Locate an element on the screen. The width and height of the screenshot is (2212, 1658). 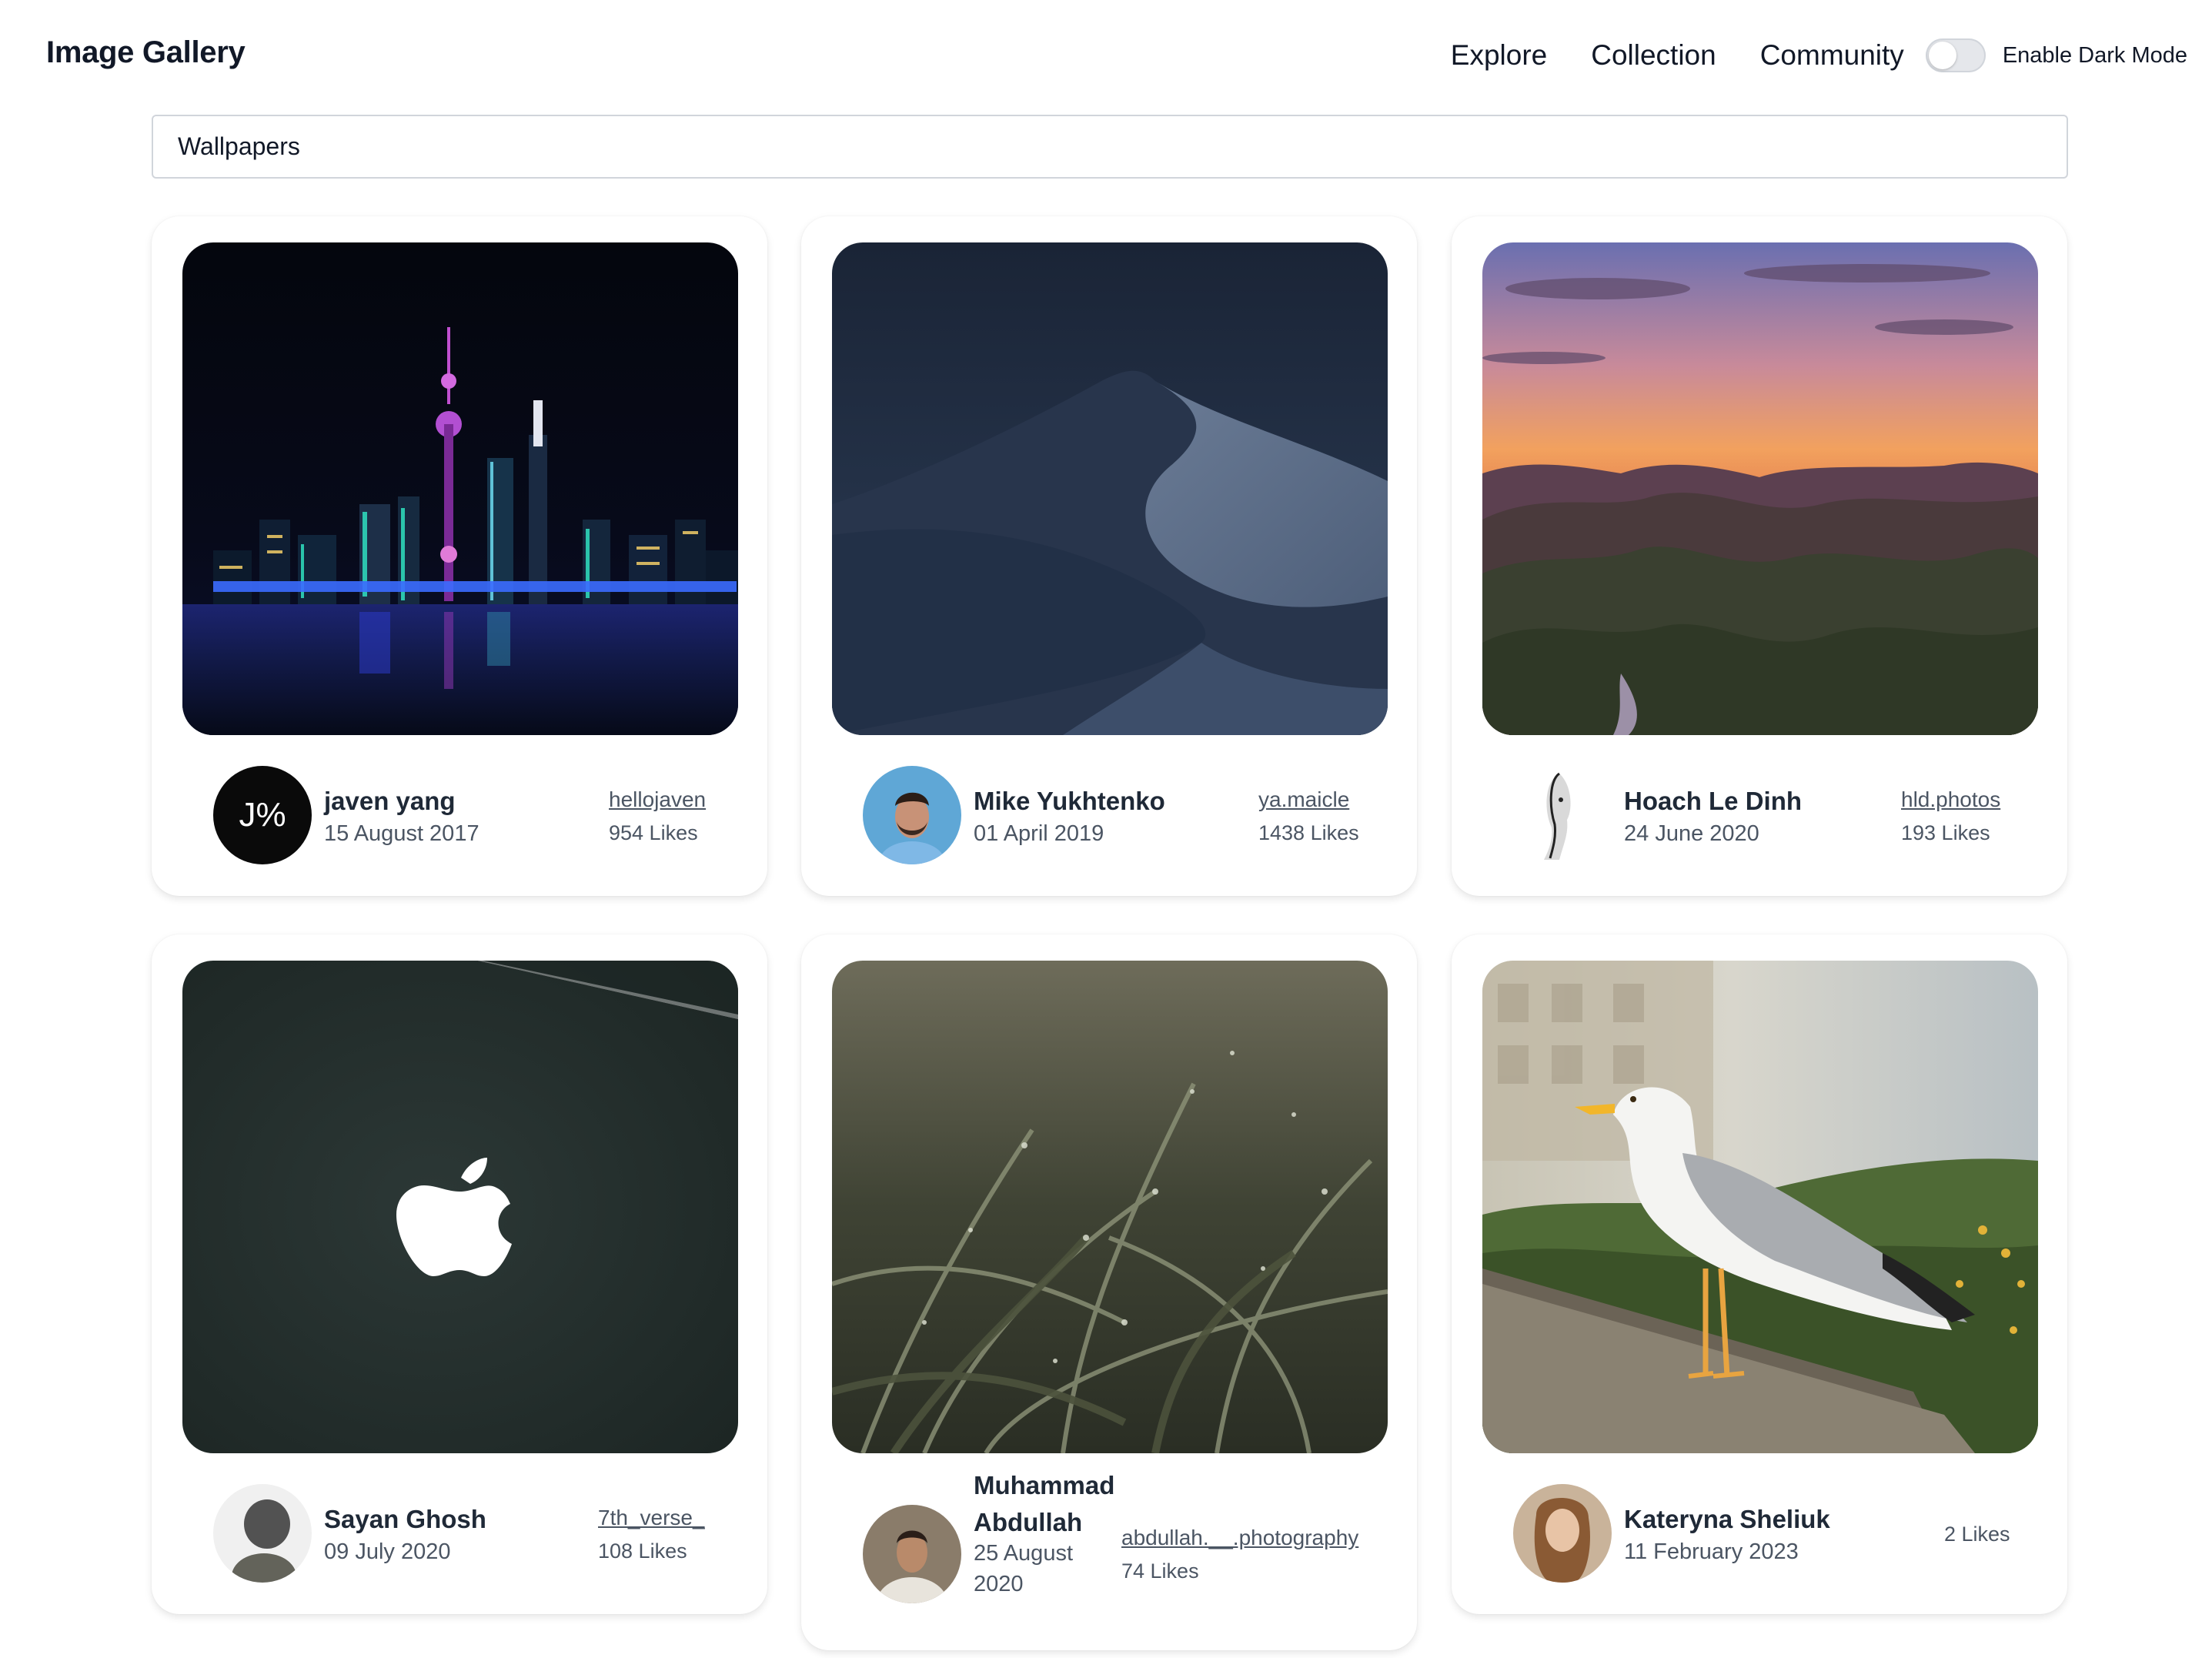
site-title: Image Gallery is located at coordinates (146, 52).